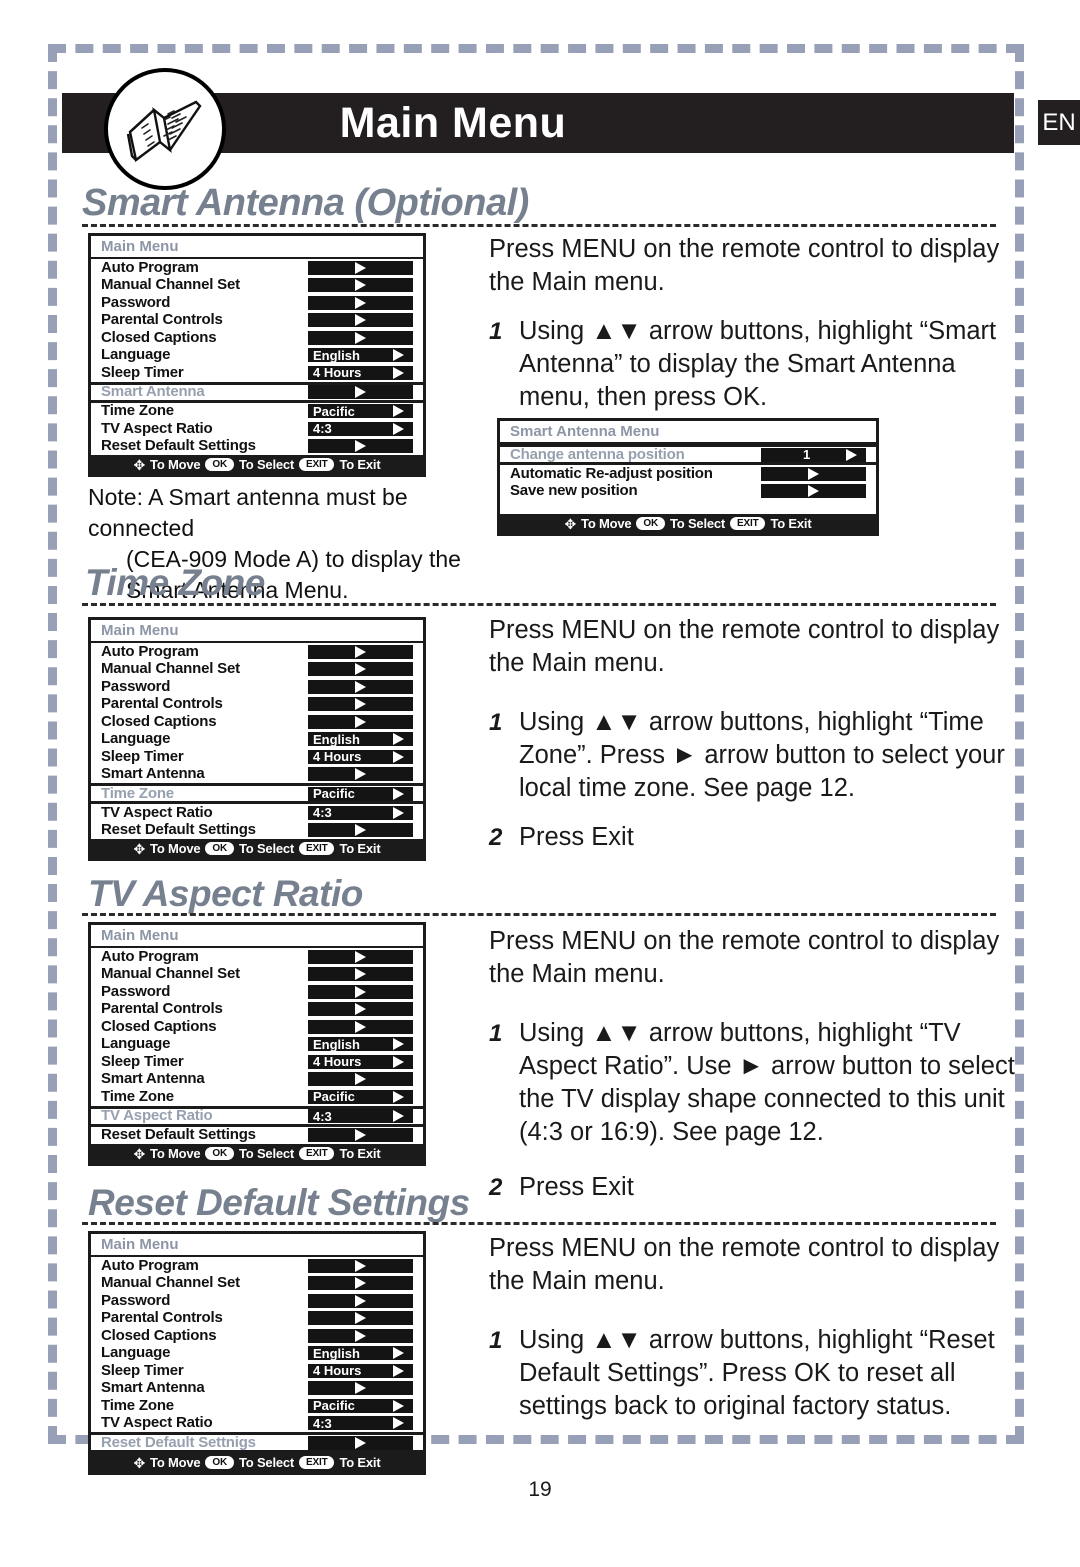  I want to click on osd-row-control: 1, so click(813, 454).